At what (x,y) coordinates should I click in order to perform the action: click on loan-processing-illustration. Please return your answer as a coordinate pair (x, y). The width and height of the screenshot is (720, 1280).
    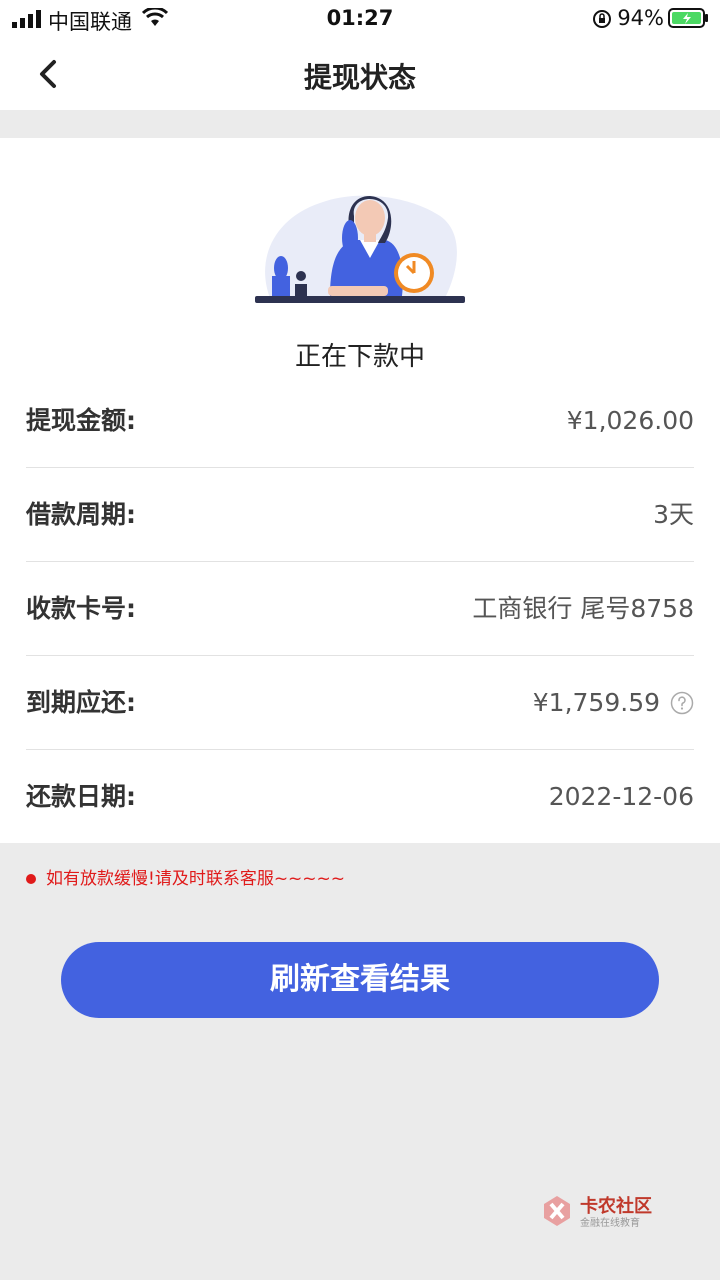
    Looking at the image, I should click on (360, 249).